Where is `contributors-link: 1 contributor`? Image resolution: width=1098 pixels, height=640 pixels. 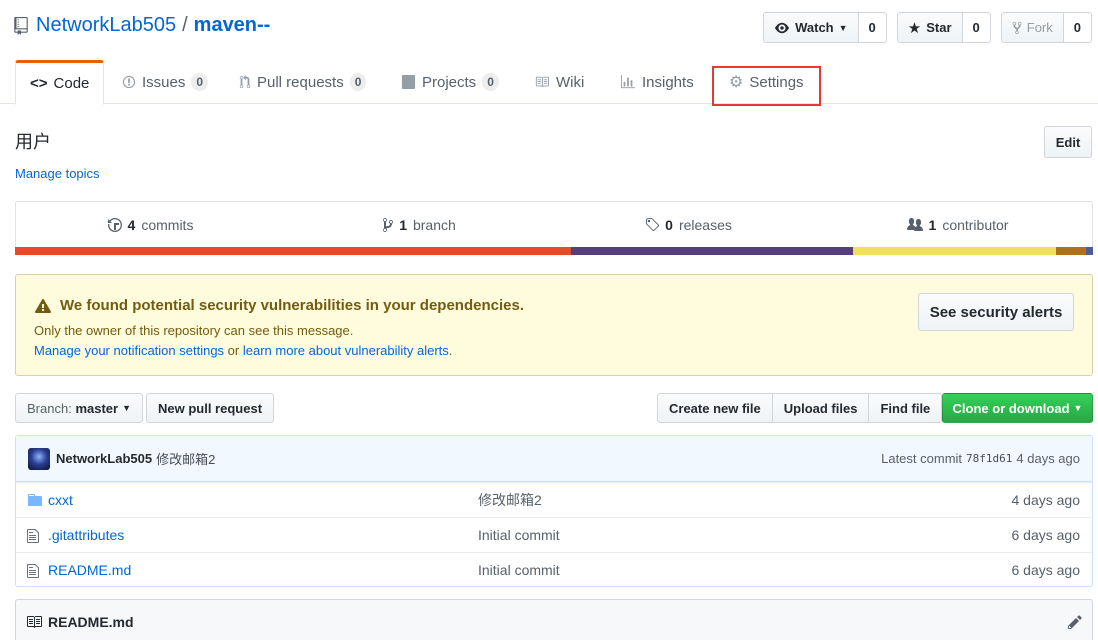 contributors-link: 1 contributor is located at coordinates (957, 224).